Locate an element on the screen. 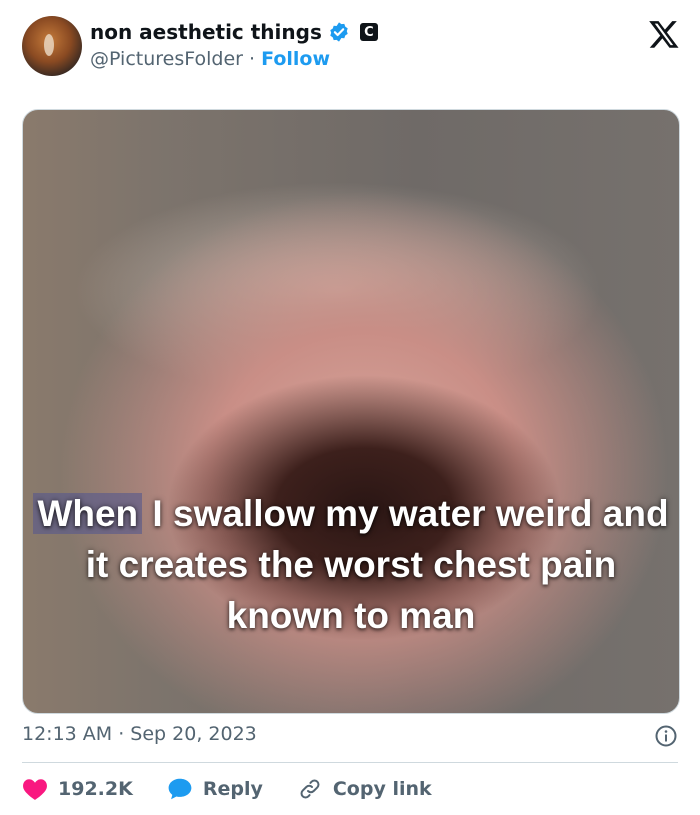 This screenshot has height=815, width=700. verified-icon is located at coordinates (339, 32).